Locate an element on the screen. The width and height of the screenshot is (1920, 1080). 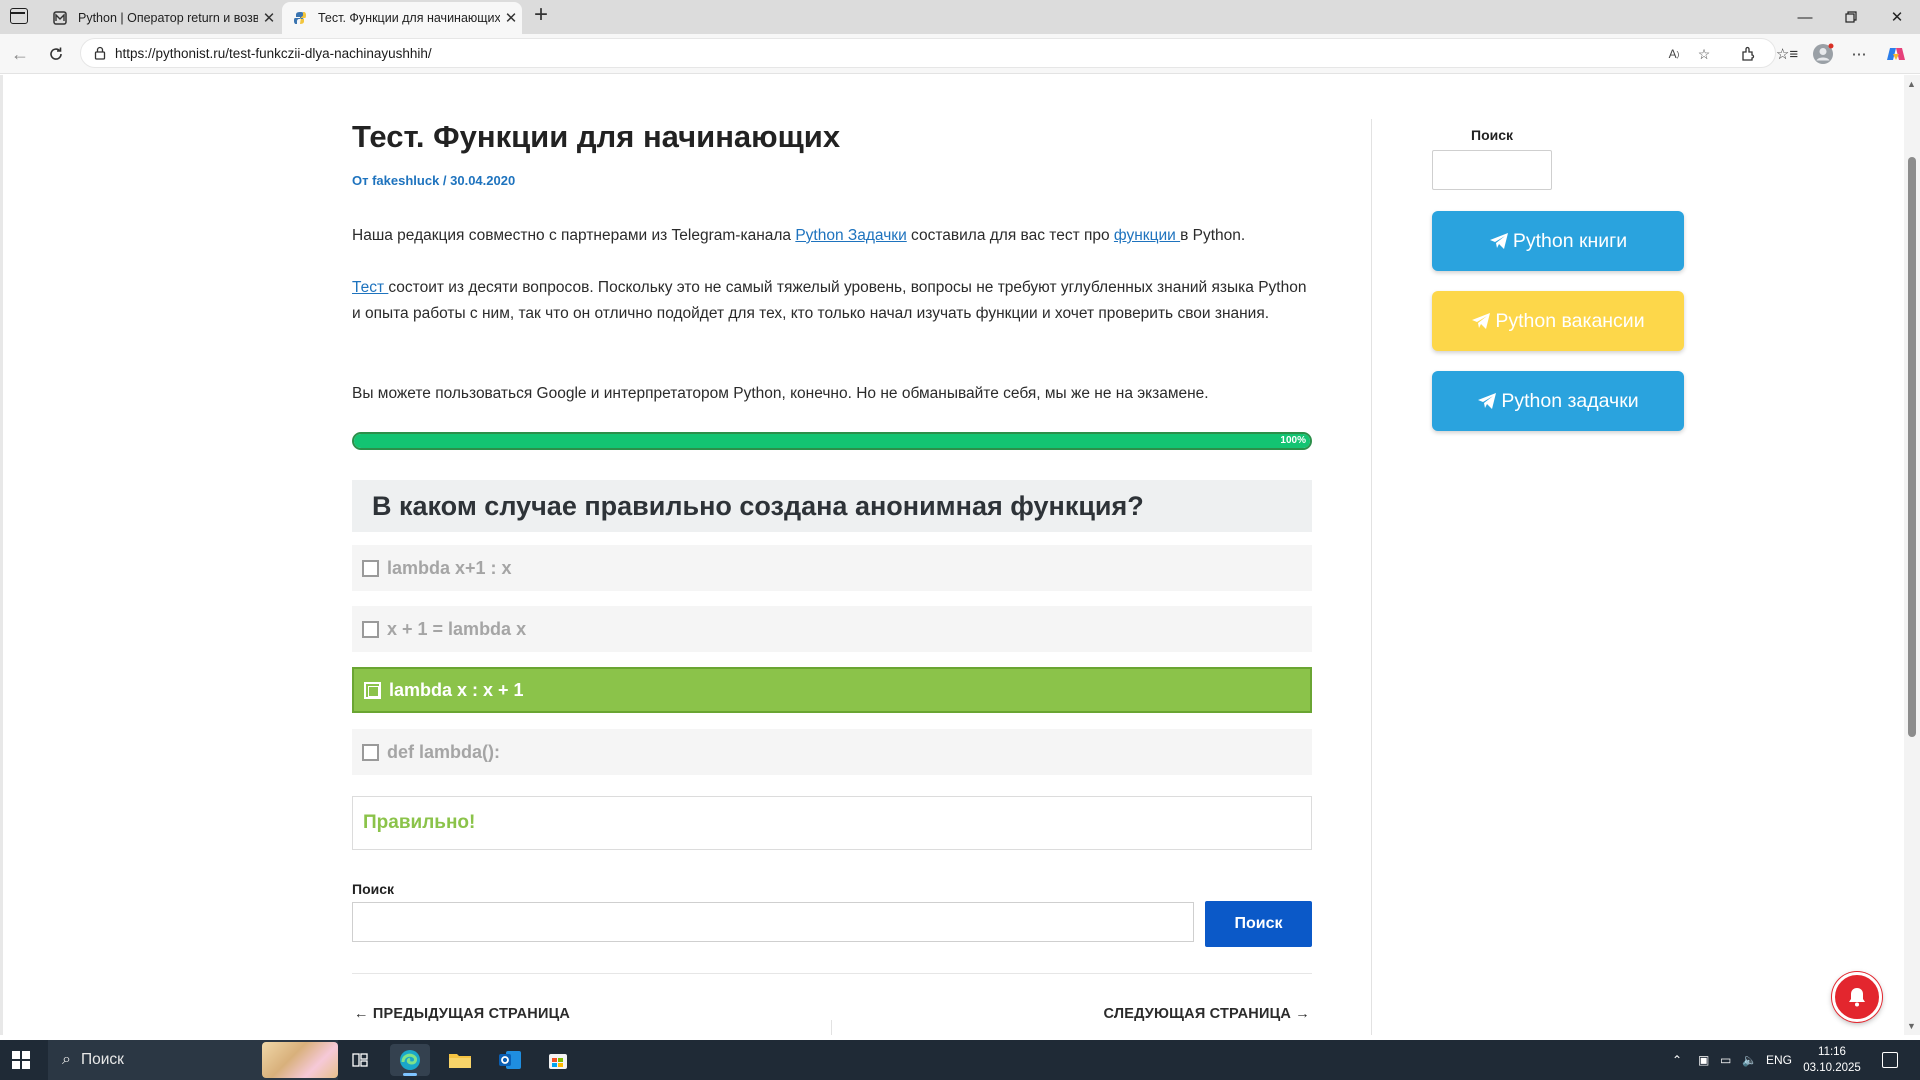
answer-text: x + 1 = lambda x is located at coordinates (457, 628).